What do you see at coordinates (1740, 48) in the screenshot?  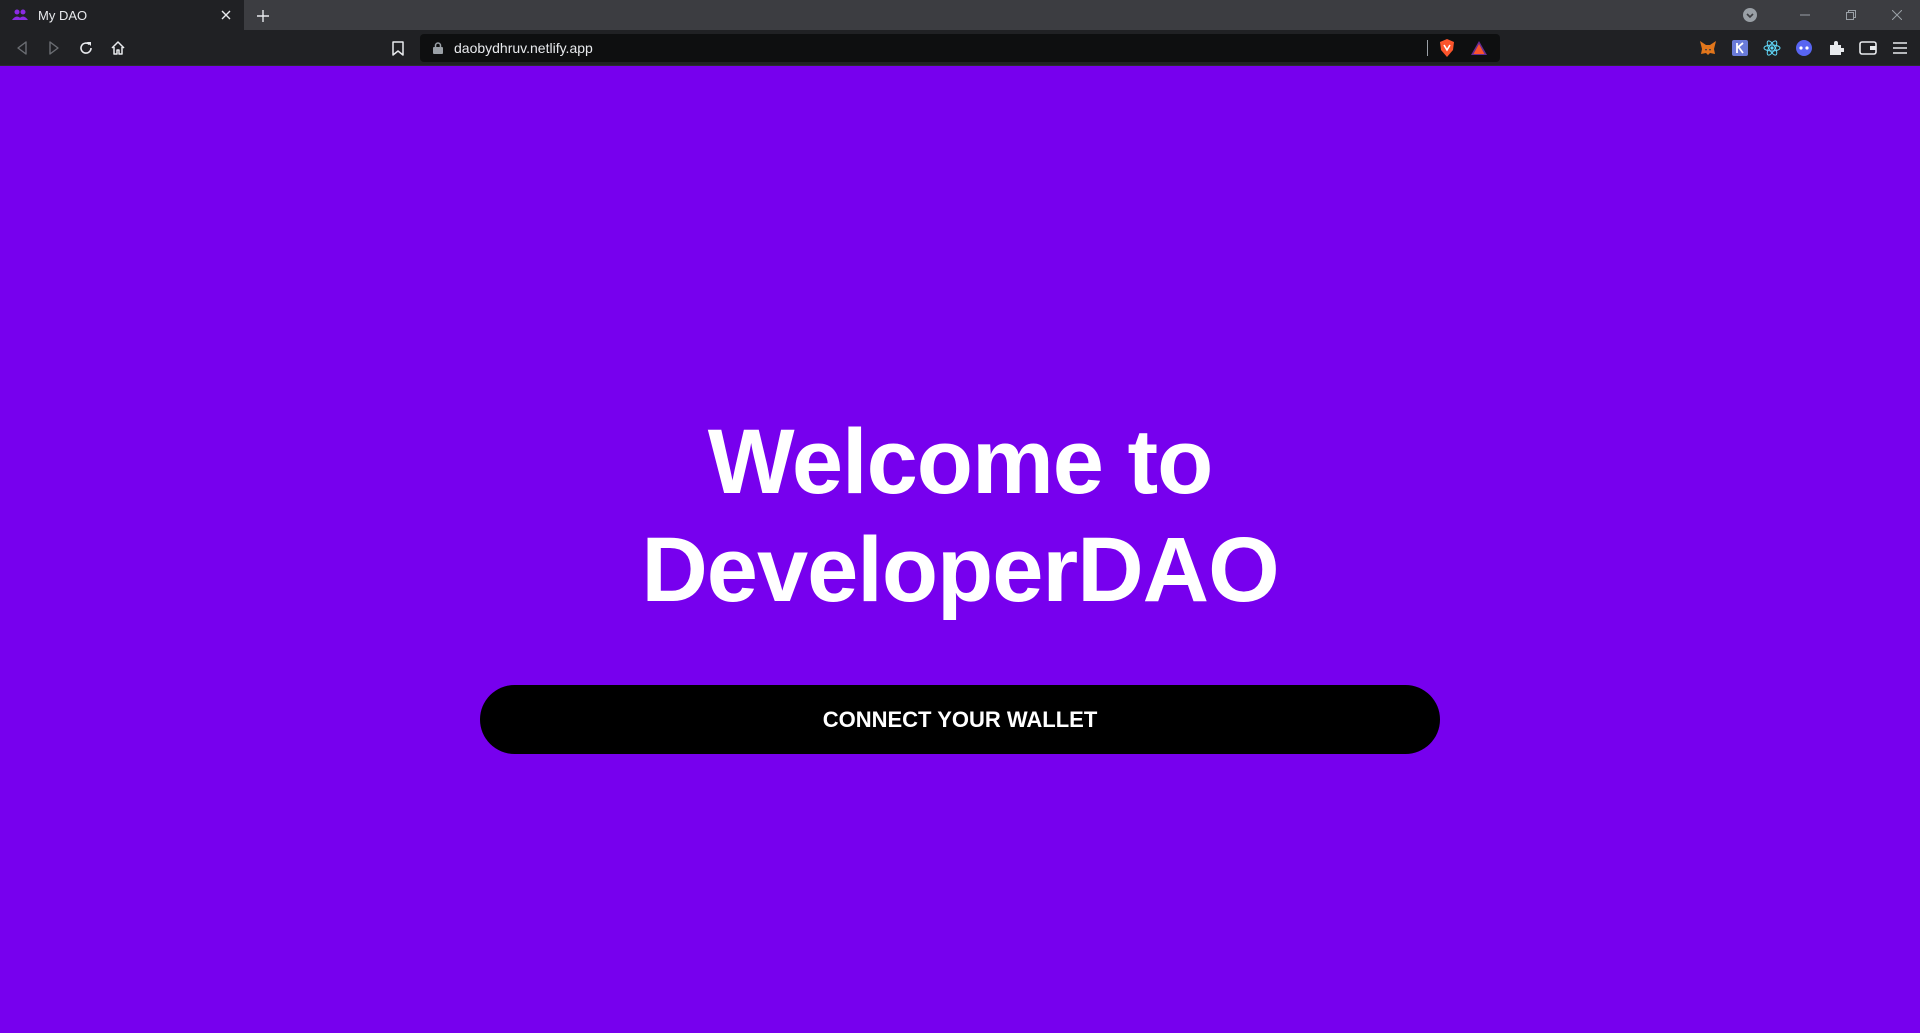 I see `k-extension-icon` at bounding box center [1740, 48].